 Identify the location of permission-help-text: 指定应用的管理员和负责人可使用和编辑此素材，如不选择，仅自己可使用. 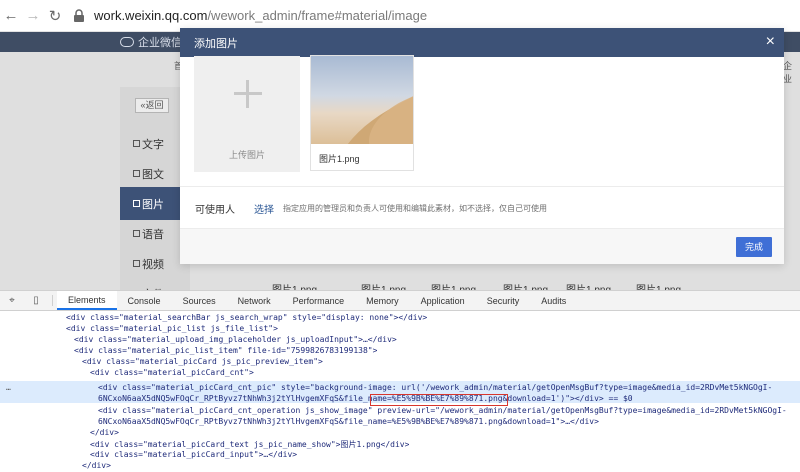
(415, 208).